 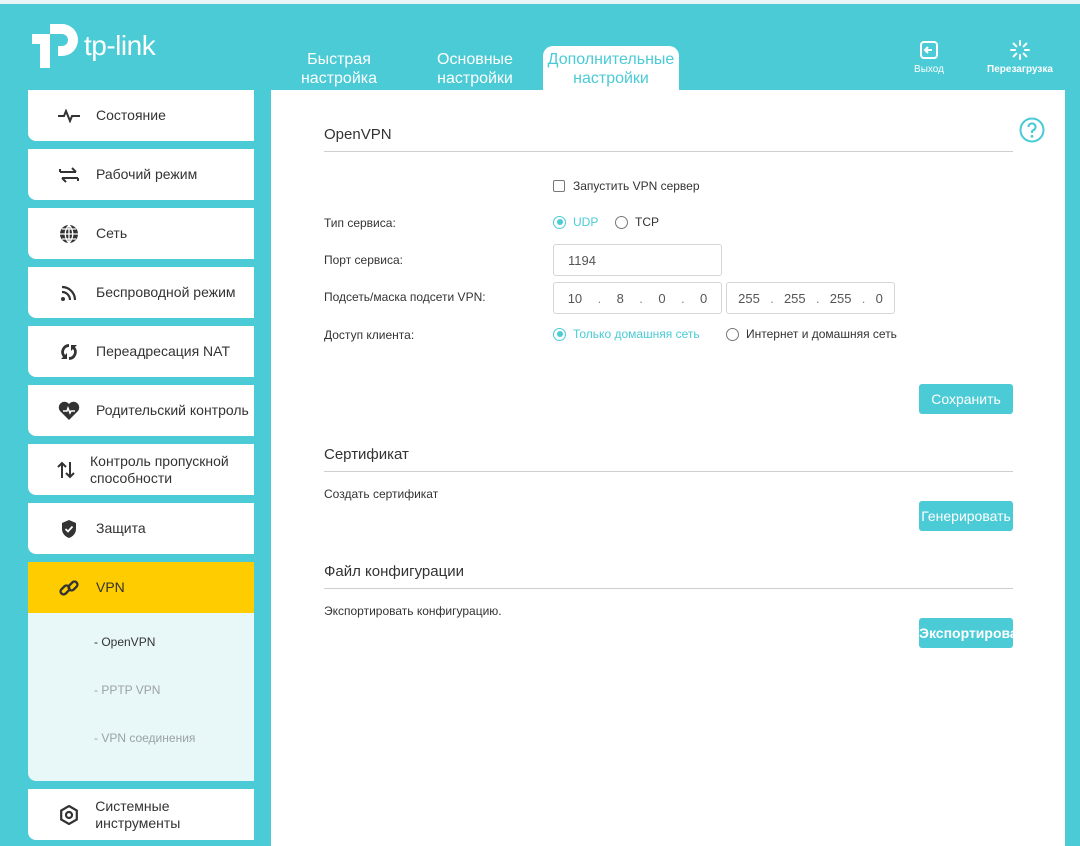 I want to click on gear-icon, so click(x=68, y=815).